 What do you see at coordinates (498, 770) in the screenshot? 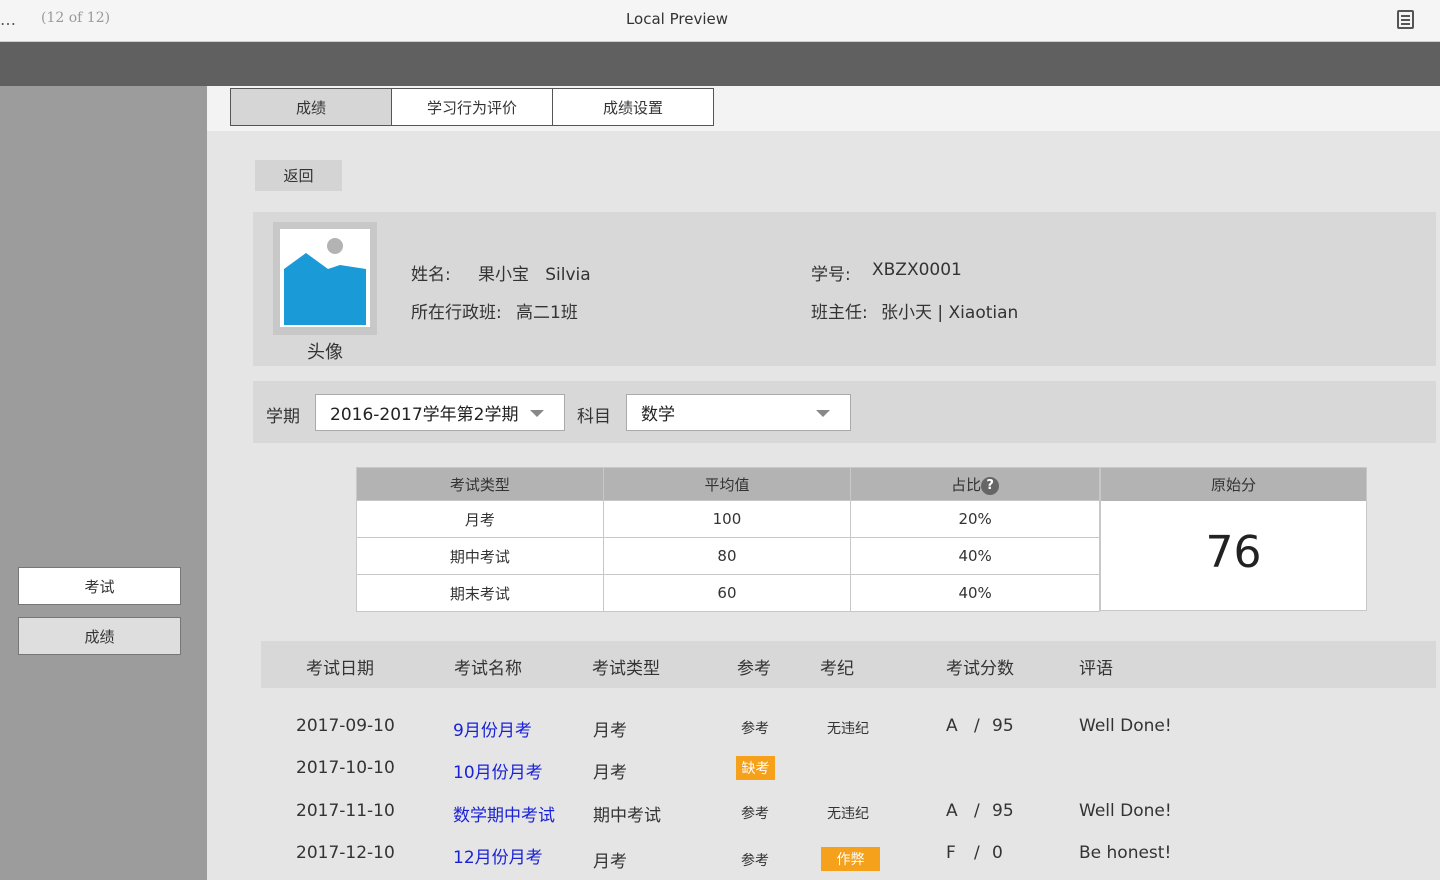
I see `exam-name-link: 10月份月考` at bounding box center [498, 770].